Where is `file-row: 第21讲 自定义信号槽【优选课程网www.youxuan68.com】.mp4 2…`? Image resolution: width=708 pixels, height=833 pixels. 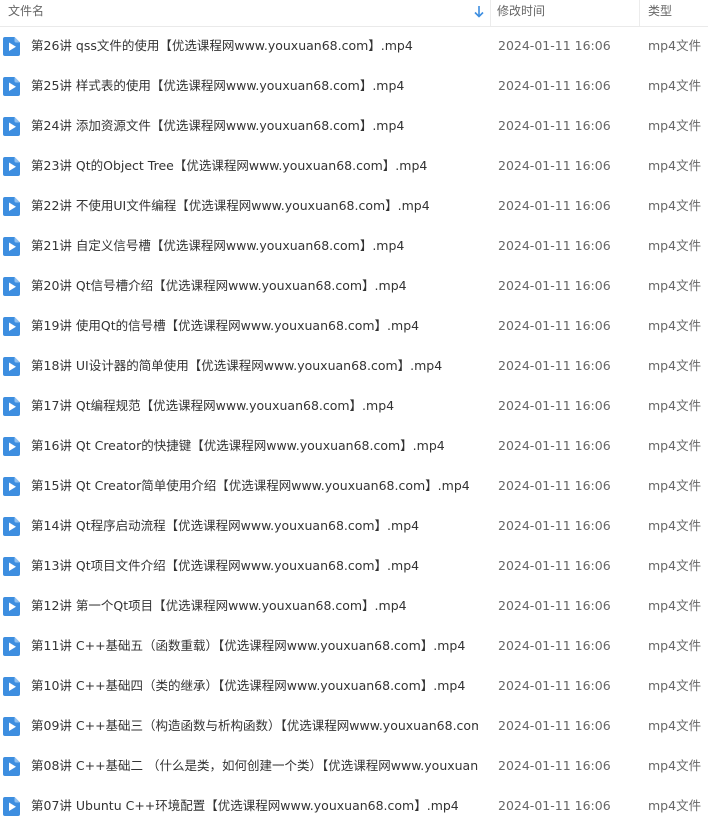 file-row: 第21讲 自定义信号槽【优选课程网www.youxuan68.com】.mp4 2… is located at coordinates (354, 246).